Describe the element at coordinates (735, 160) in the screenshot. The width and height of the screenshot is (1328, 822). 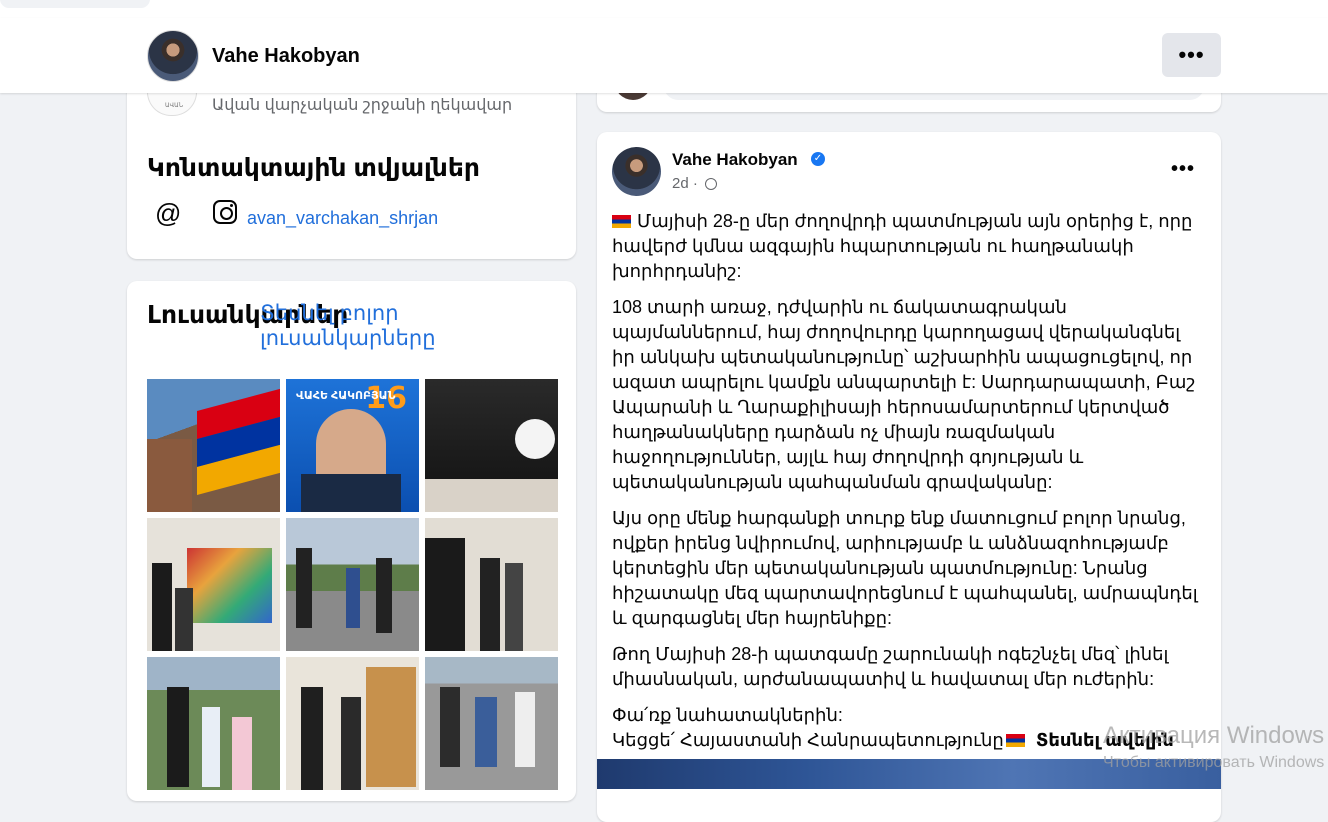
I see `post-author: Vahe Hakobyan` at that location.